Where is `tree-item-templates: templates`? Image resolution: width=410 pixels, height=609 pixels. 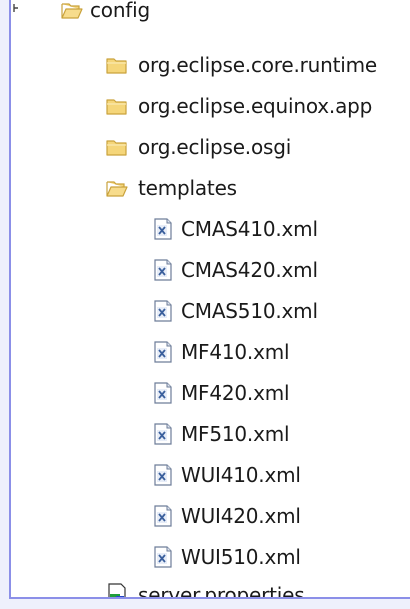 tree-item-templates: templates is located at coordinates (210, 188).